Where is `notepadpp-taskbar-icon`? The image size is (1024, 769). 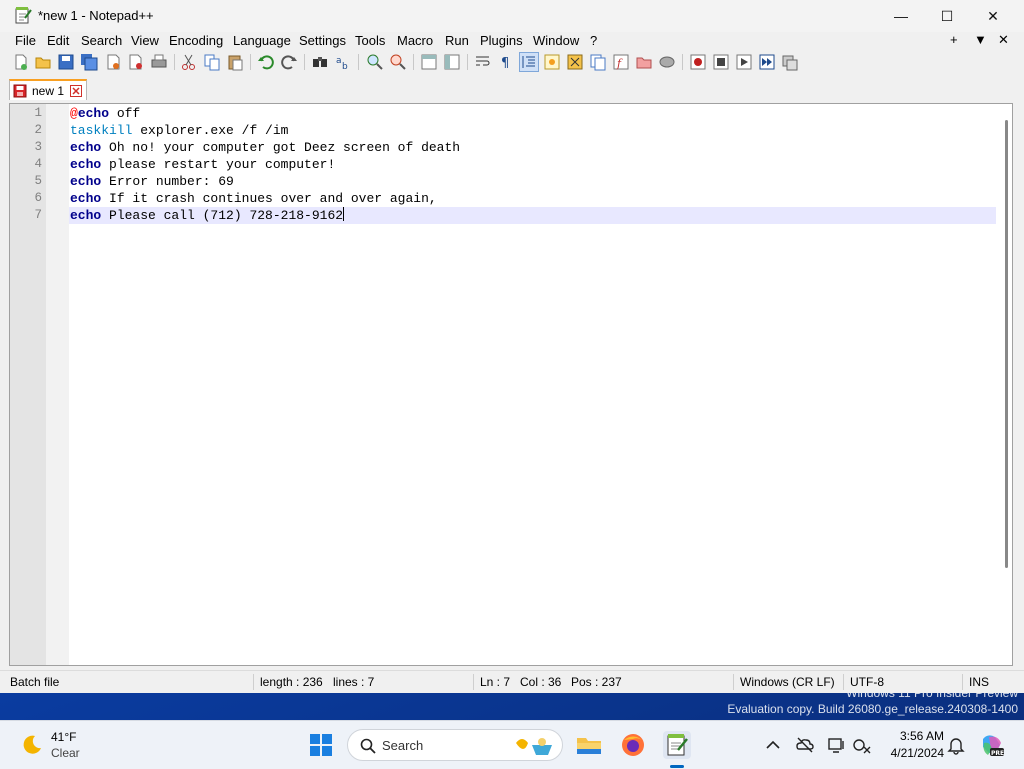
notepadpp-taskbar-icon is located at coordinates (677, 745).